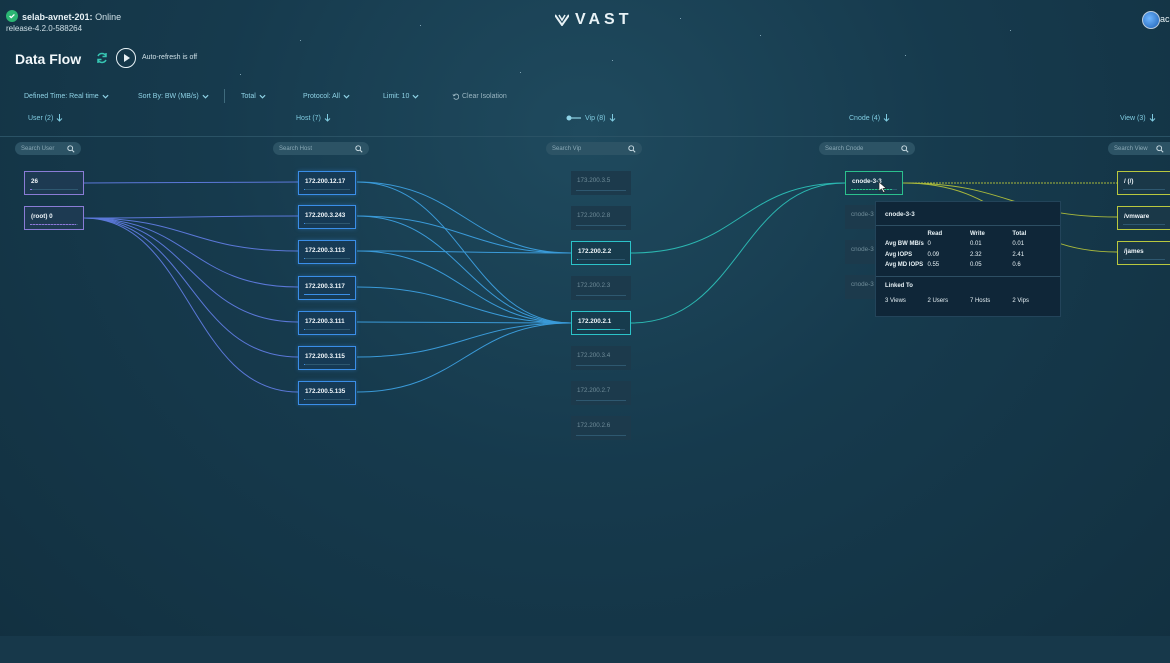 This screenshot has height=663, width=1170. I want to click on node-label: 172.200.3.115, so click(325, 356).